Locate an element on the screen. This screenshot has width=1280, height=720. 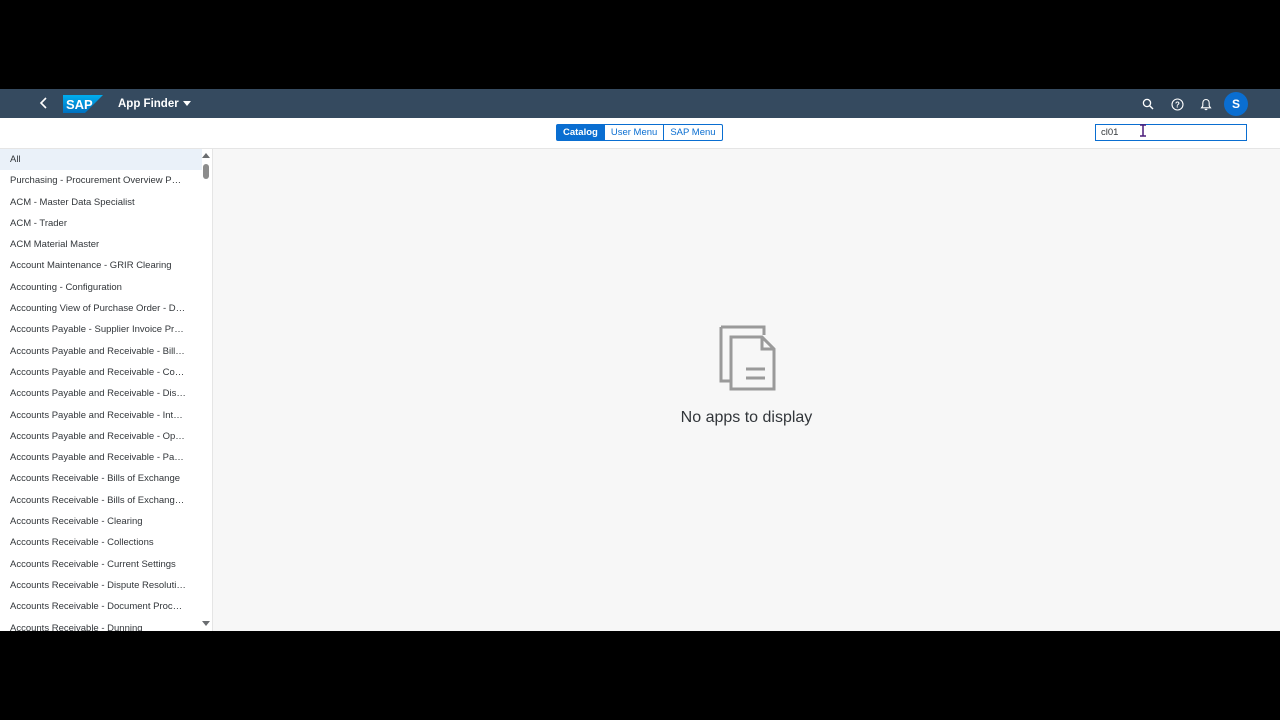
empty-state: No apps to display is located at coordinates (746, 376).